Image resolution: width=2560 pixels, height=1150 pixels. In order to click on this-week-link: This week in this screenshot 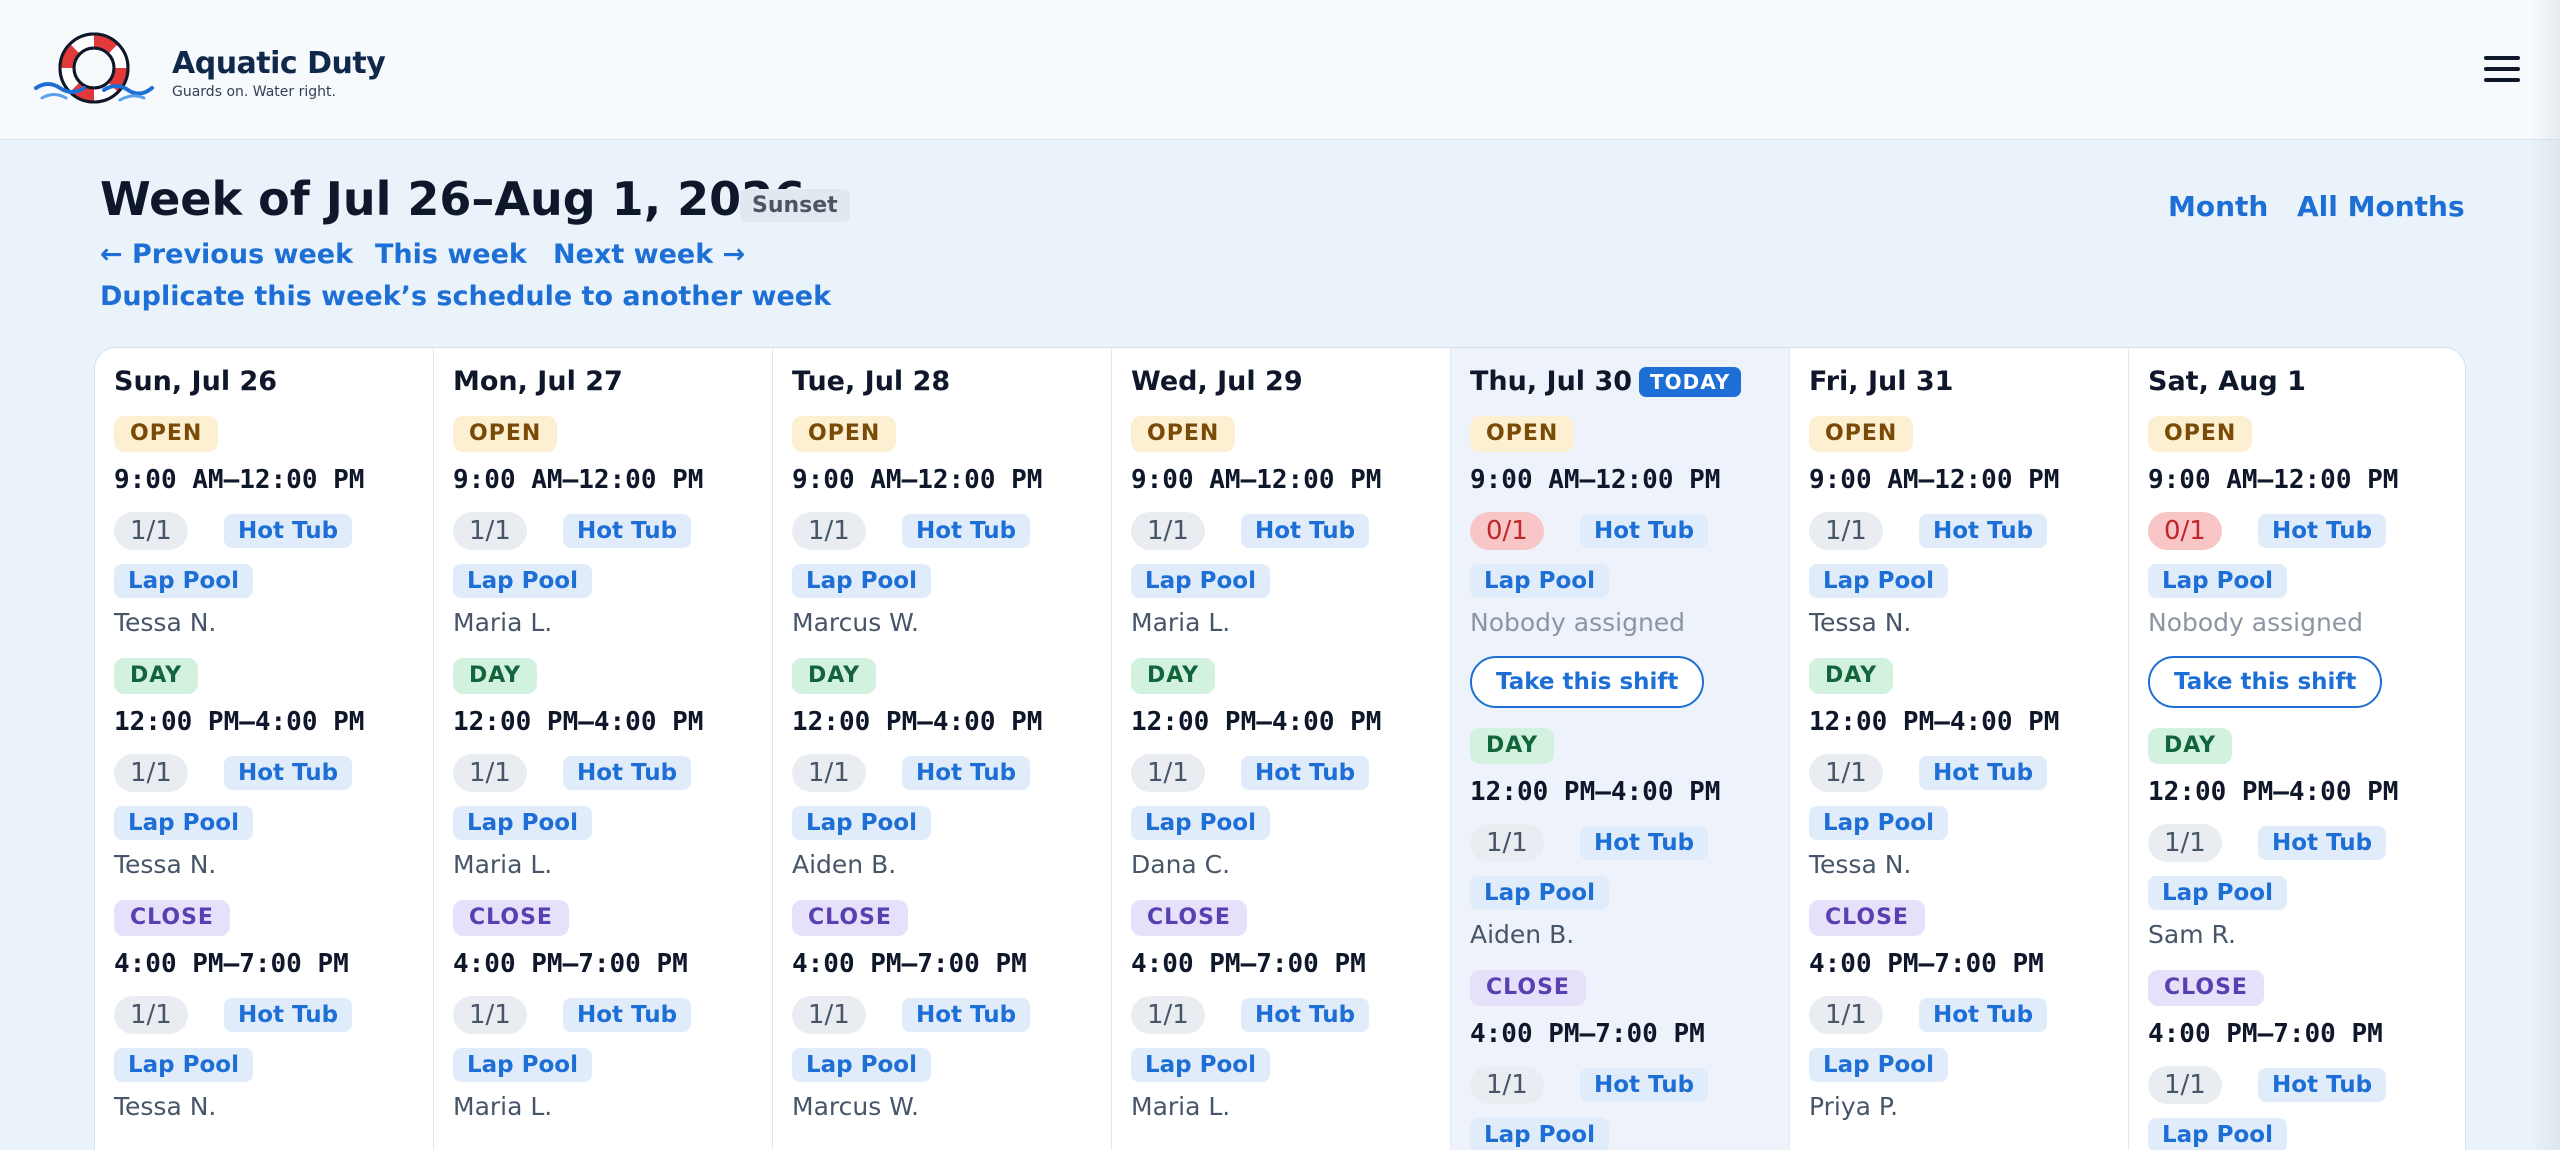, I will do `click(451, 254)`.